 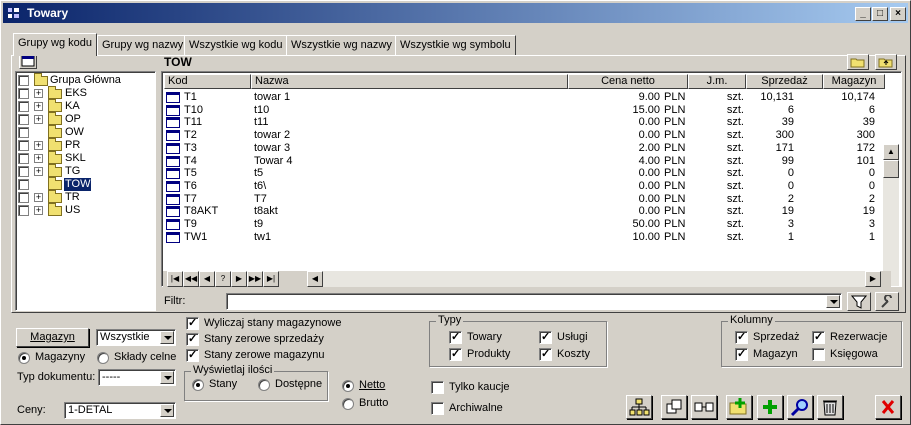 What do you see at coordinates (523, 135) in the screenshot?
I see `table-row: T2 towar 2 0.00 PLN szt. 300 300` at bounding box center [523, 135].